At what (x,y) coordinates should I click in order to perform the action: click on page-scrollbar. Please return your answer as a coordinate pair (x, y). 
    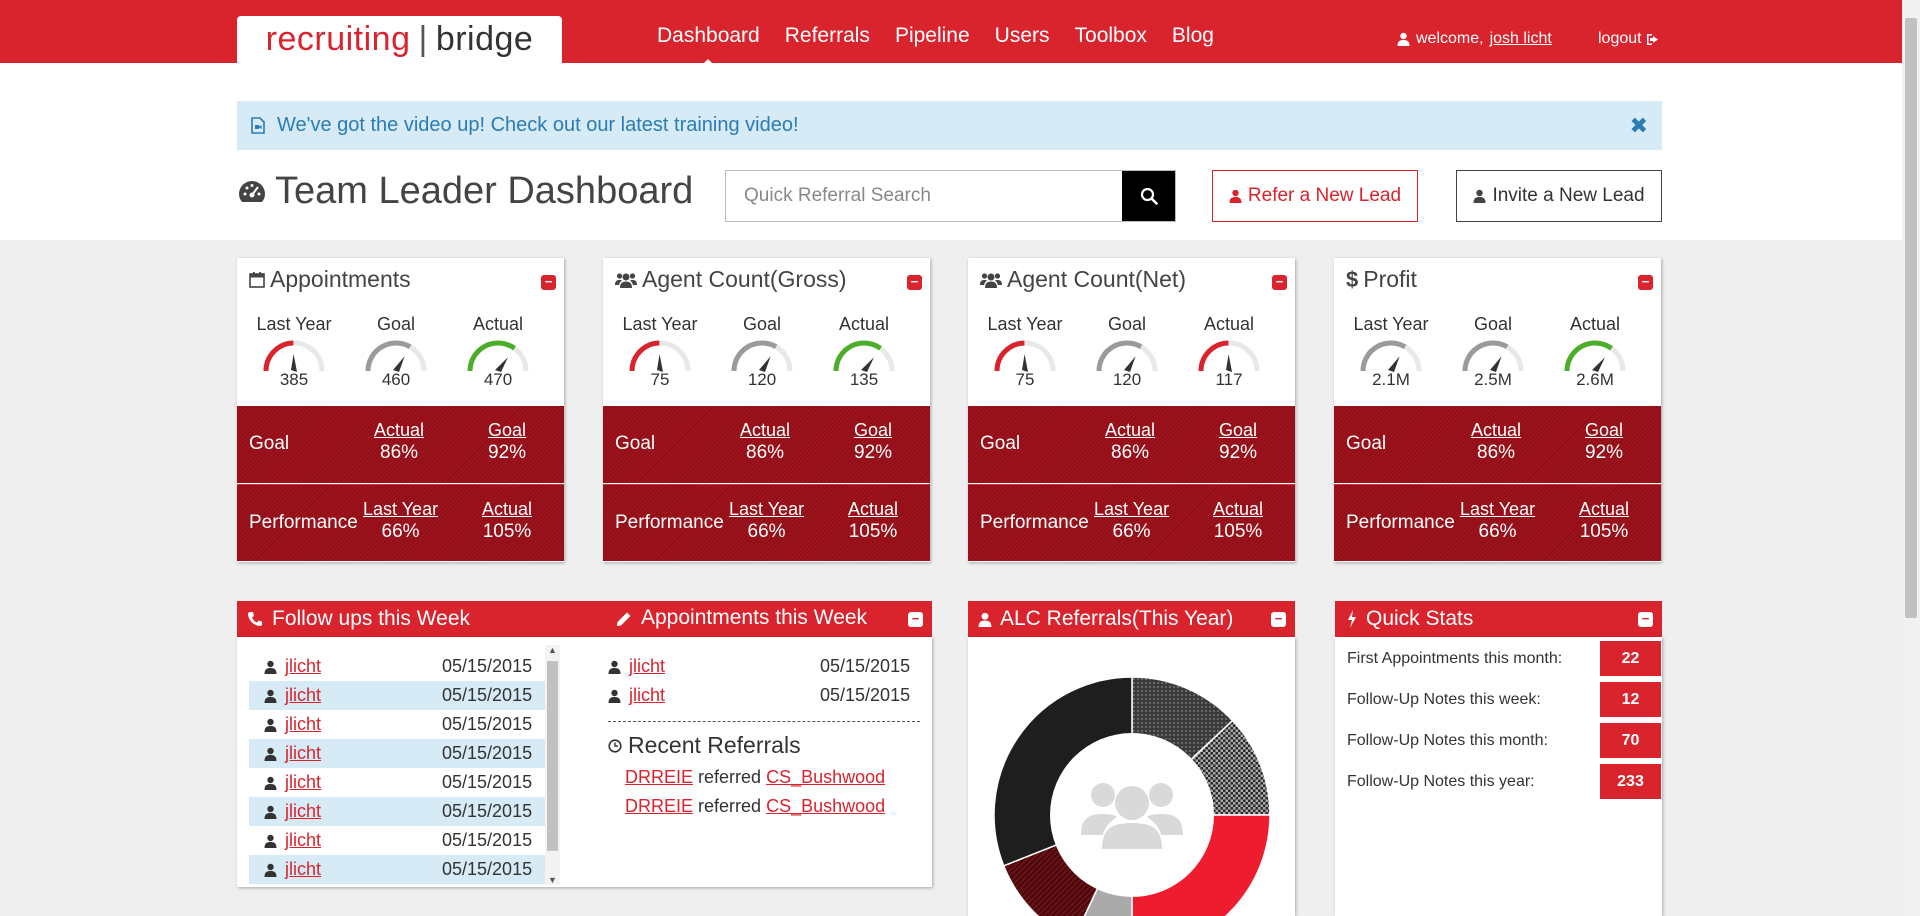
    Looking at the image, I should click on (1911, 458).